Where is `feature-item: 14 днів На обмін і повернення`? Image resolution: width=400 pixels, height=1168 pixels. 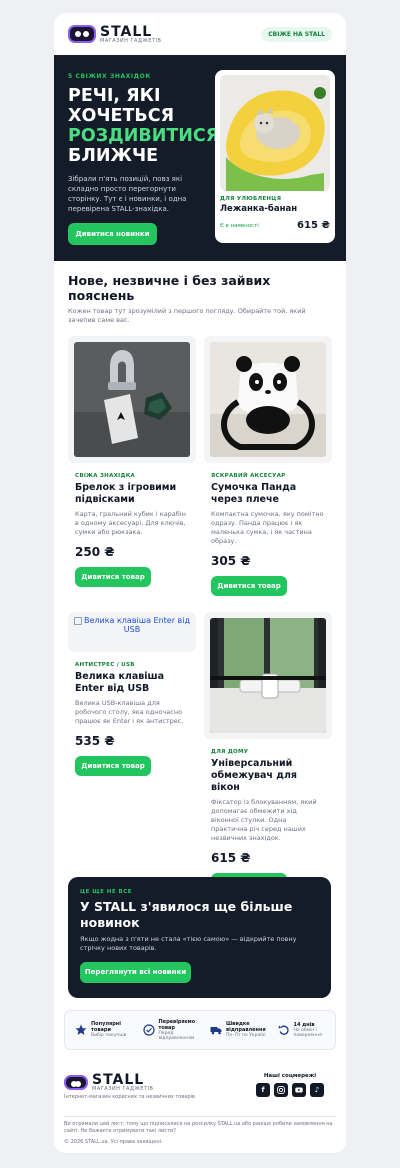
feature-item: 14 днів На обмін і повернення is located at coordinates (302, 1030).